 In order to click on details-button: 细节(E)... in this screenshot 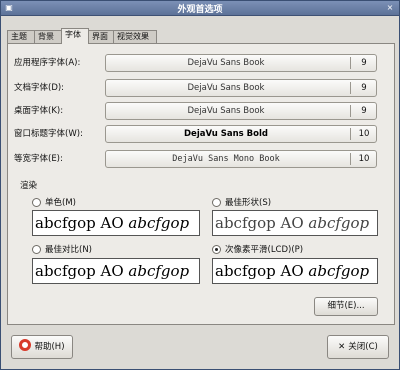, I will do `click(346, 306)`.